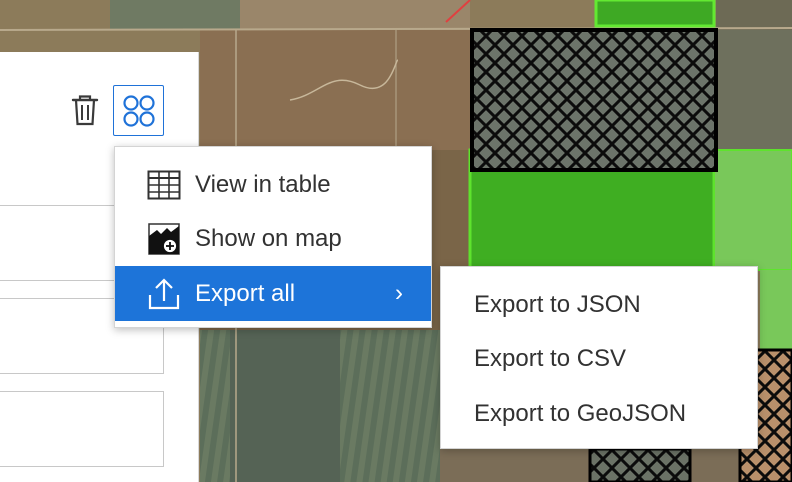 The width and height of the screenshot is (792, 482). I want to click on more-options-button, so click(138, 110).